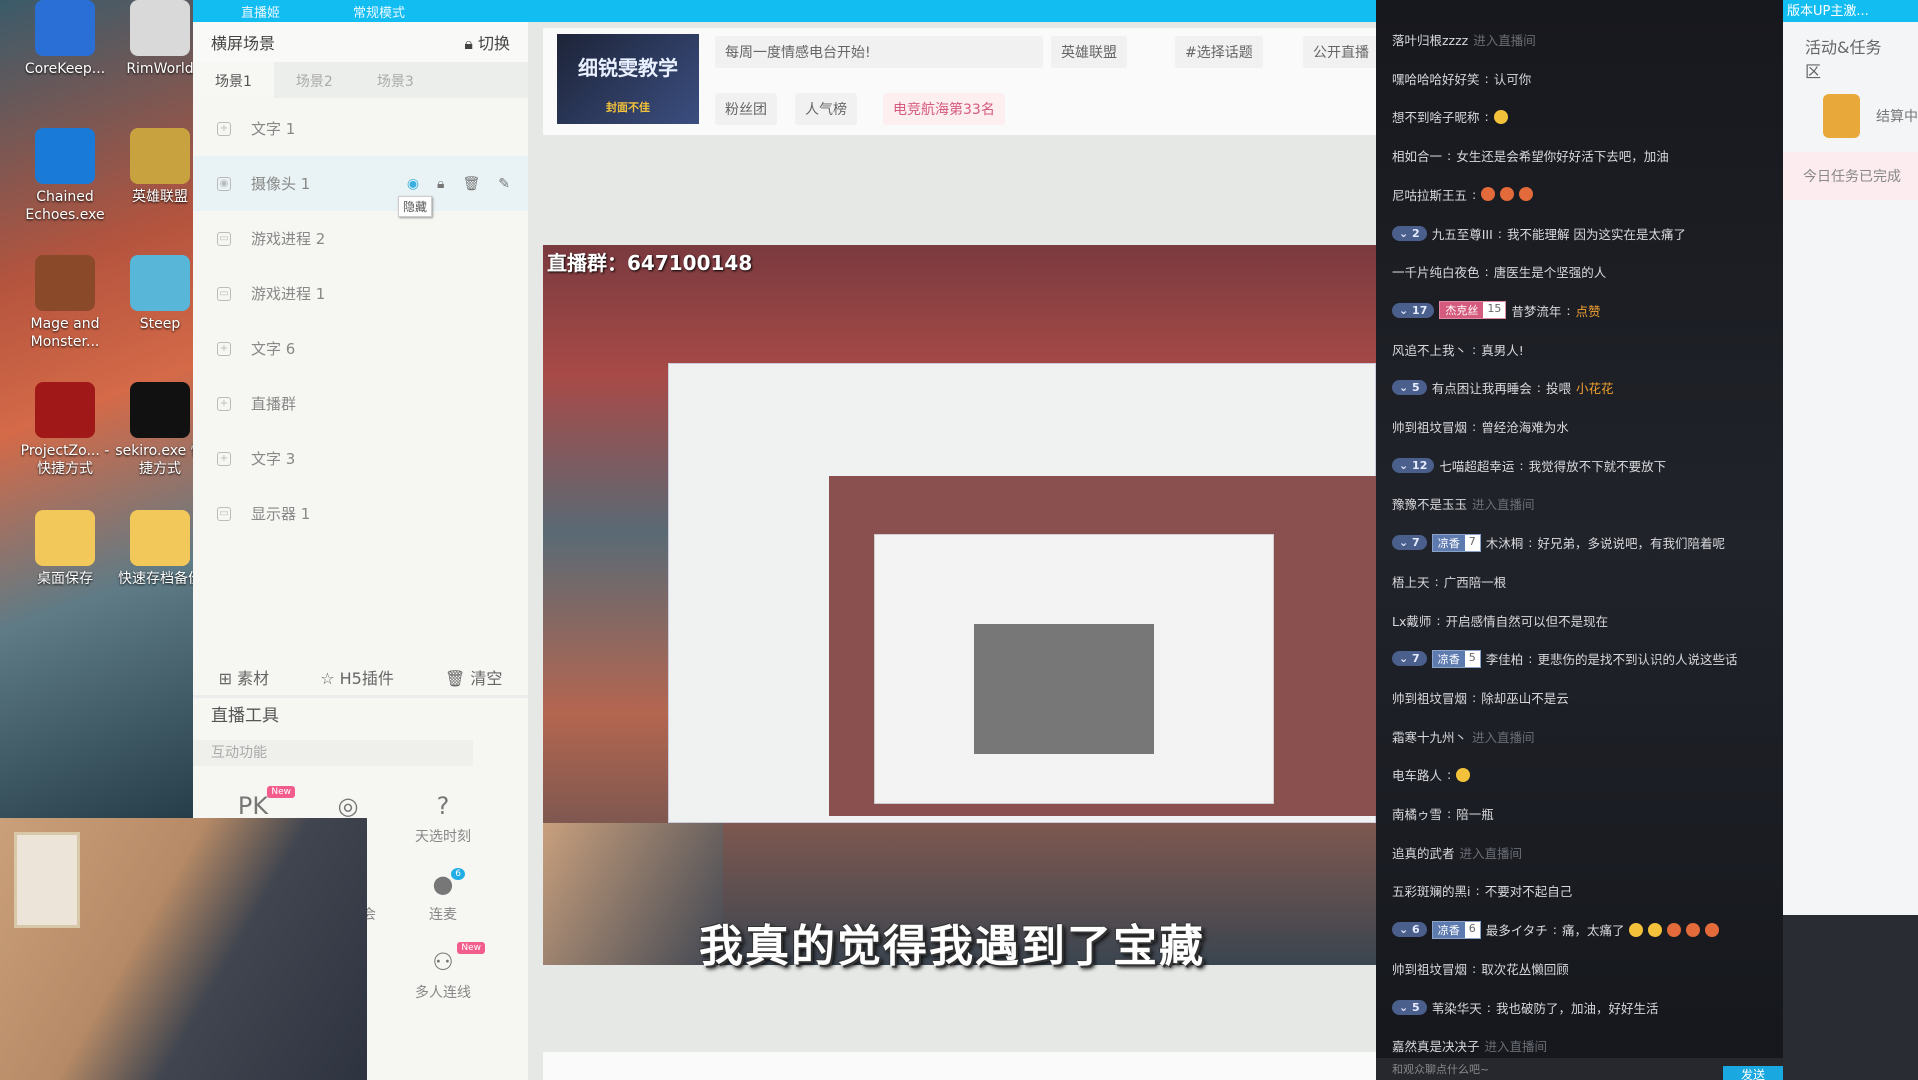 The image size is (1918, 1080). I want to click on desktop-icon: 英雄联盟, so click(160, 167).